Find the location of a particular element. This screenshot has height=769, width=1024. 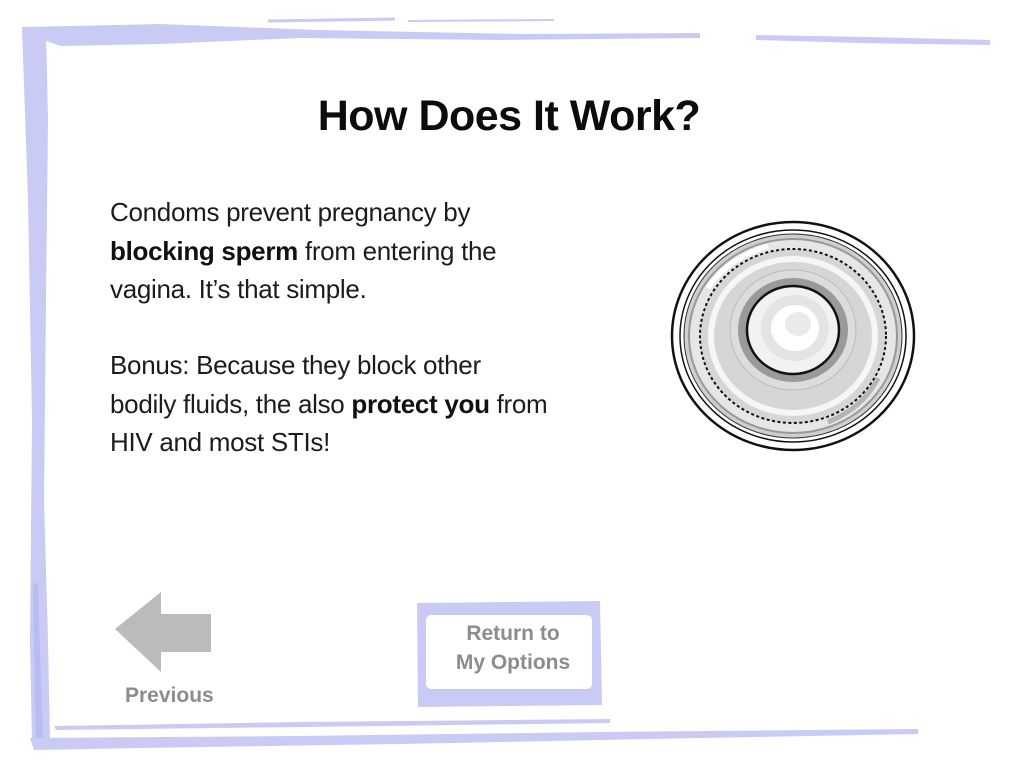

return-label-line: Return to is located at coordinates (513, 633).